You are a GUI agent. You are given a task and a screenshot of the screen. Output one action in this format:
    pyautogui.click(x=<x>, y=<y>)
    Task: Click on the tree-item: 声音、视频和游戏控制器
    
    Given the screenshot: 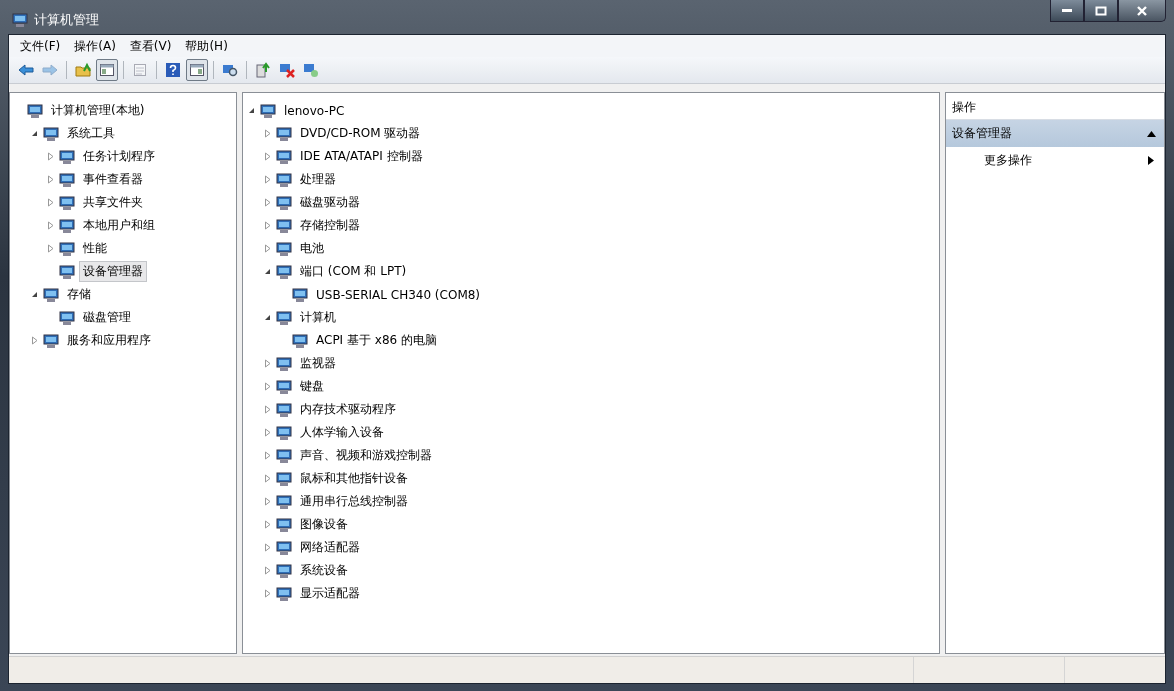 What is the action you would take?
    pyautogui.click(x=366, y=455)
    